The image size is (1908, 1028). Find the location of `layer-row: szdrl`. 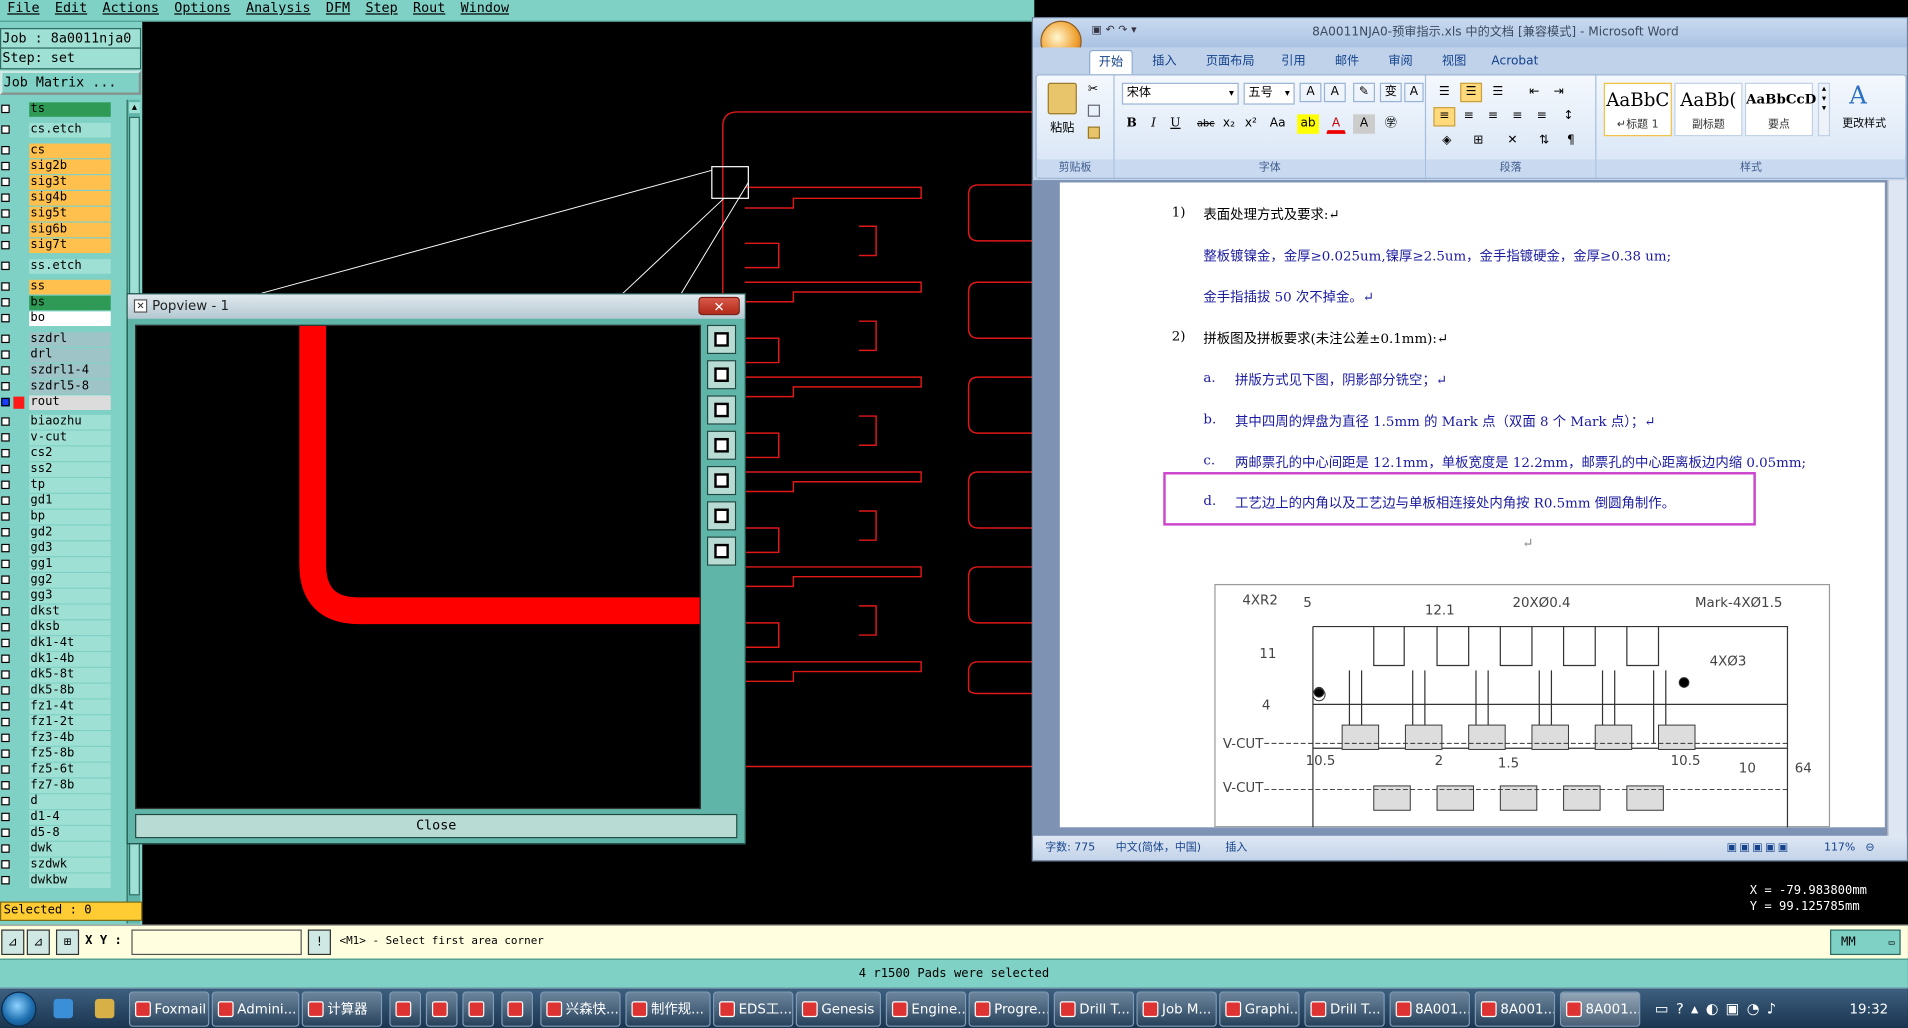

layer-row: szdrl is located at coordinates (63, 339).